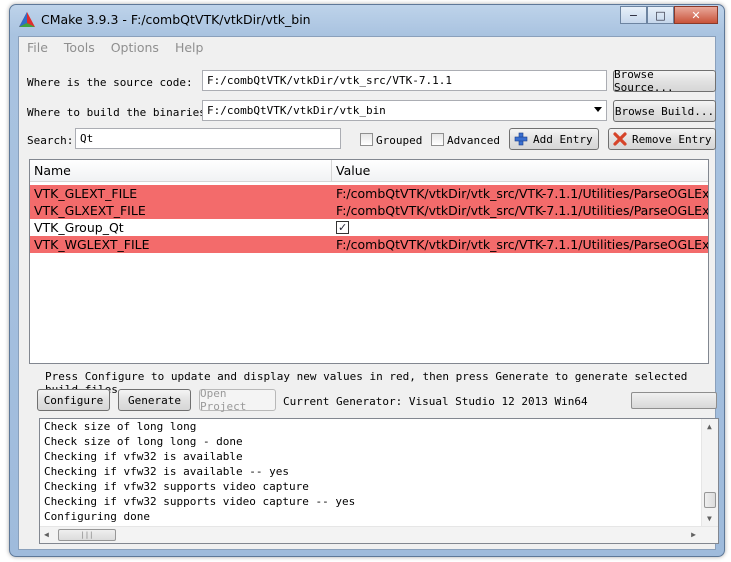 This screenshot has height=562, width=731. Describe the element at coordinates (27, 19) in the screenshot. I see `cmake-logo-icon` at that location.